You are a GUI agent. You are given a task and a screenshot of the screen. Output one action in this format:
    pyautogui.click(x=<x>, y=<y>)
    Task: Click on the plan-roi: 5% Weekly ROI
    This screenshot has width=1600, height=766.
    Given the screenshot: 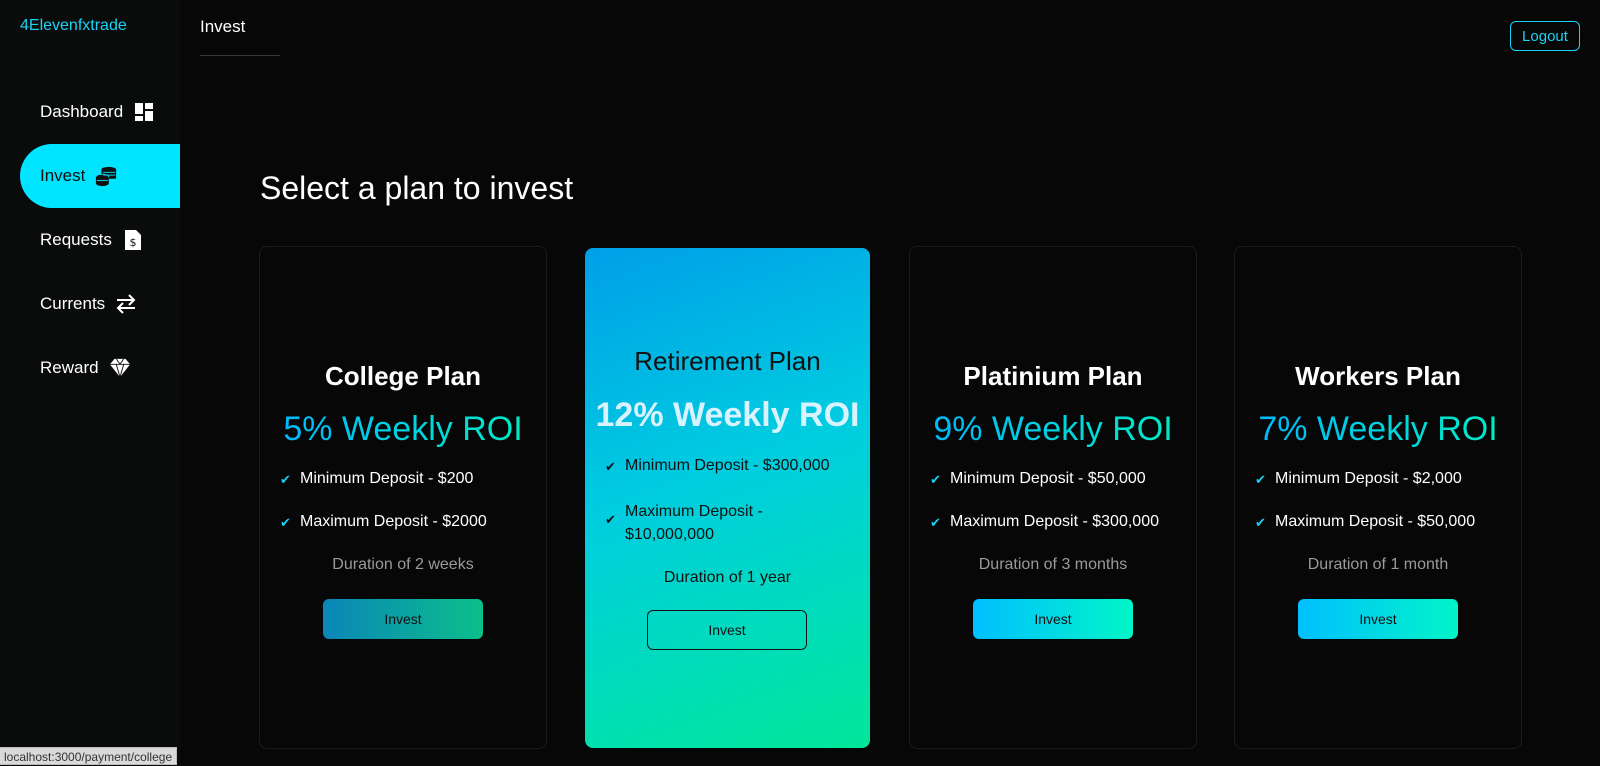 What is the action you would take?
    pyautogui.click(x=403, y=429)
    